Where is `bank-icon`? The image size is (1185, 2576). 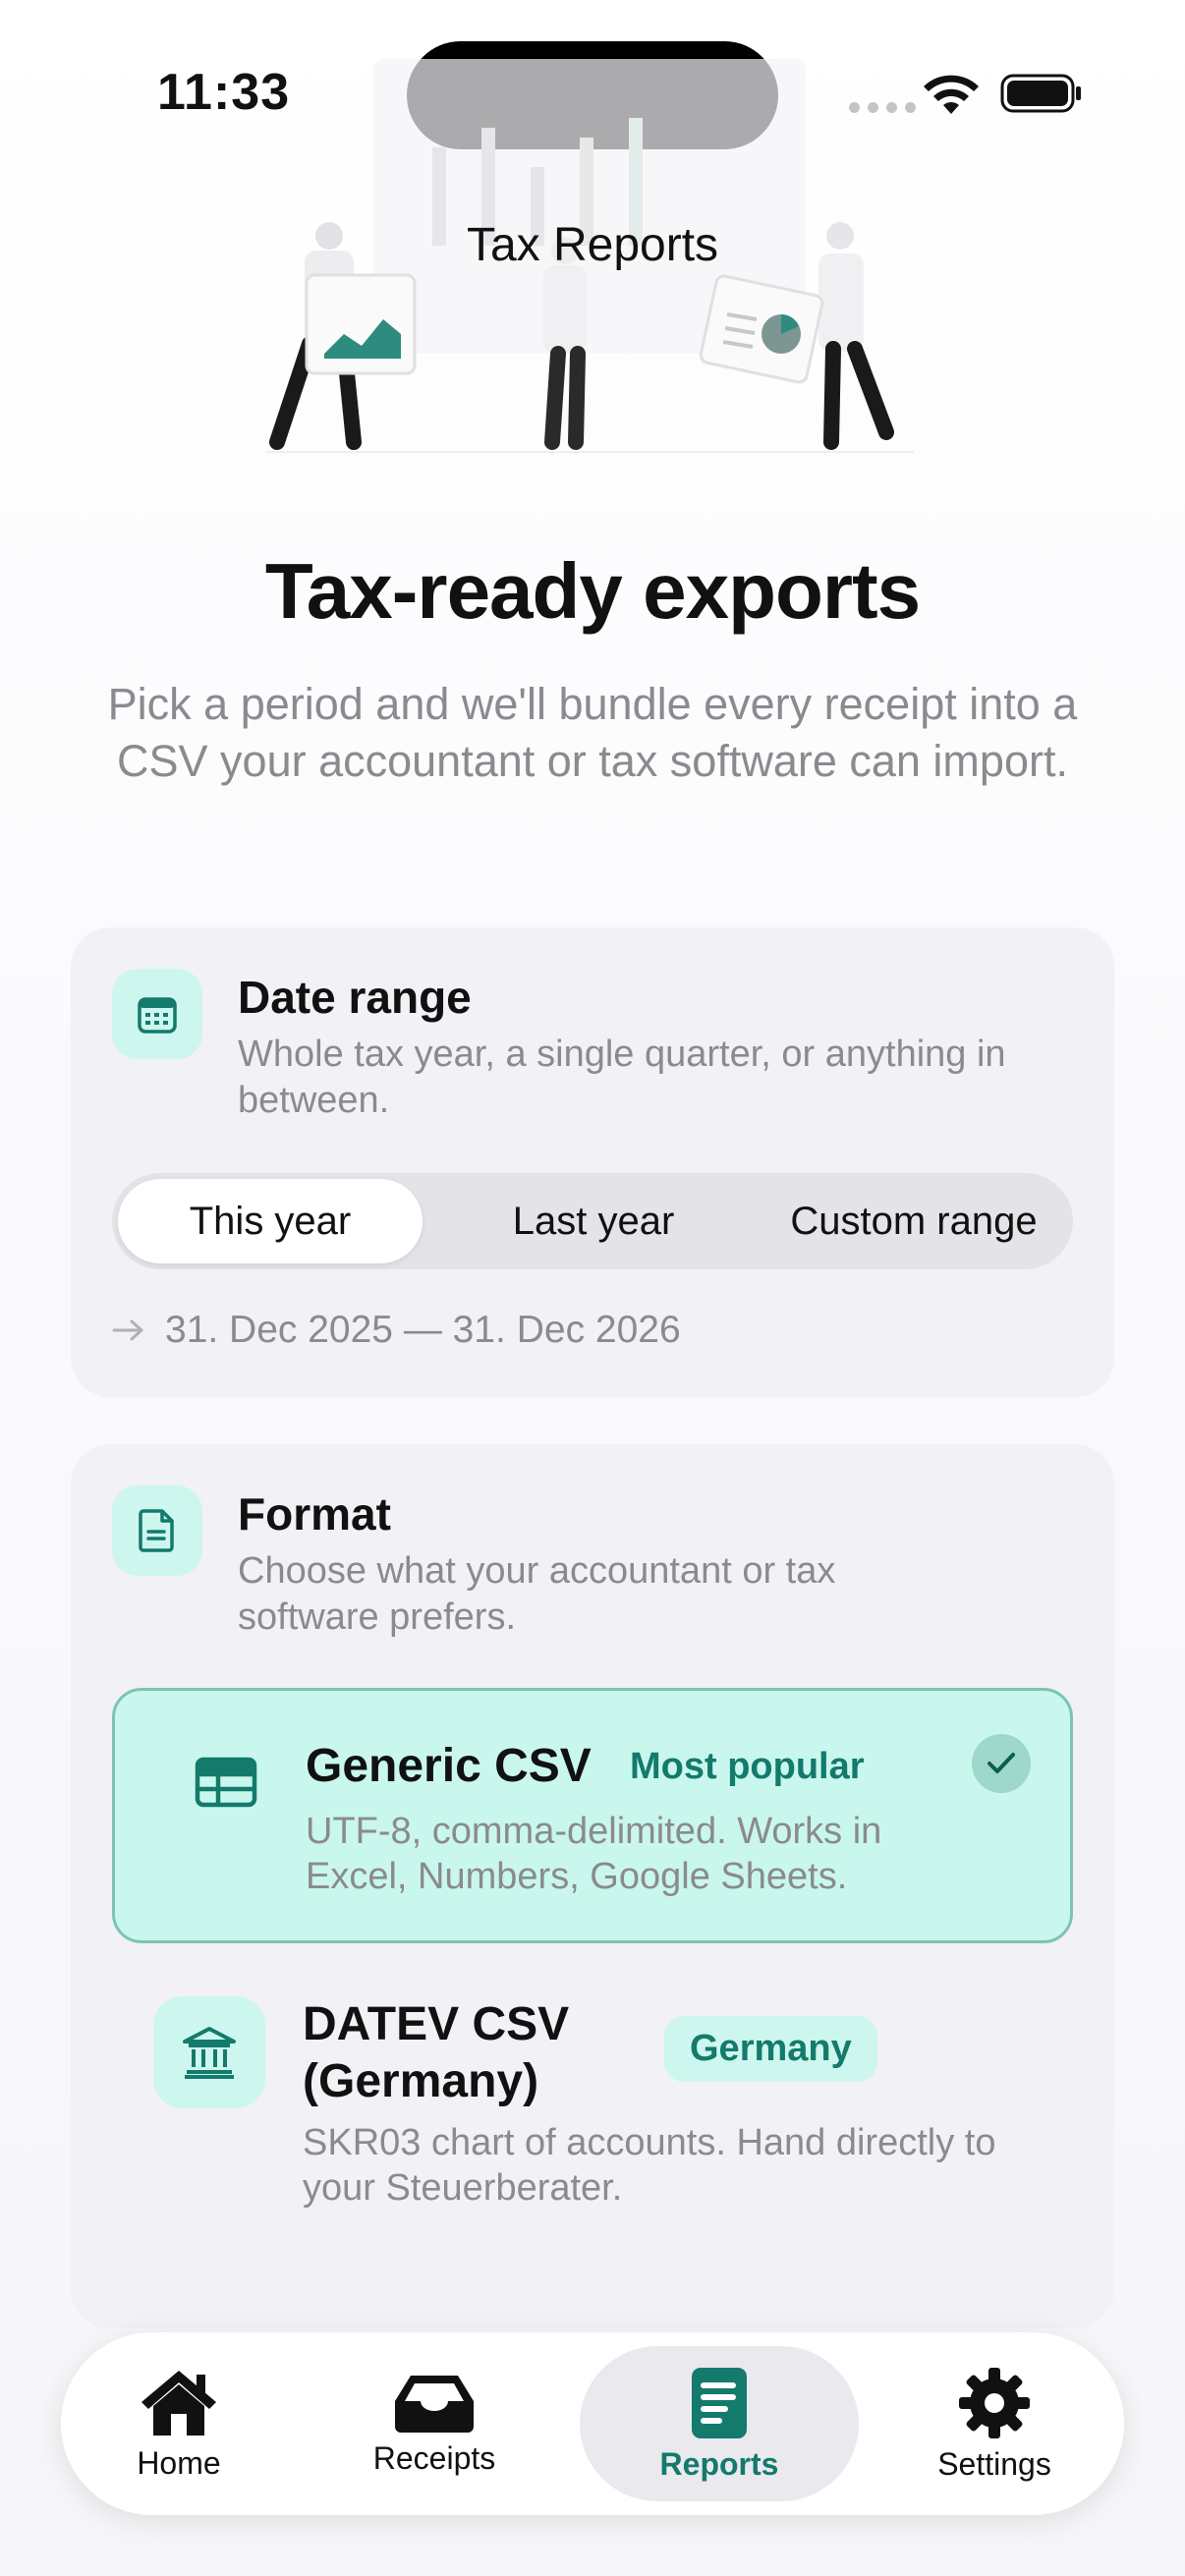
bank-icon is located at coordinates (209, 2052).